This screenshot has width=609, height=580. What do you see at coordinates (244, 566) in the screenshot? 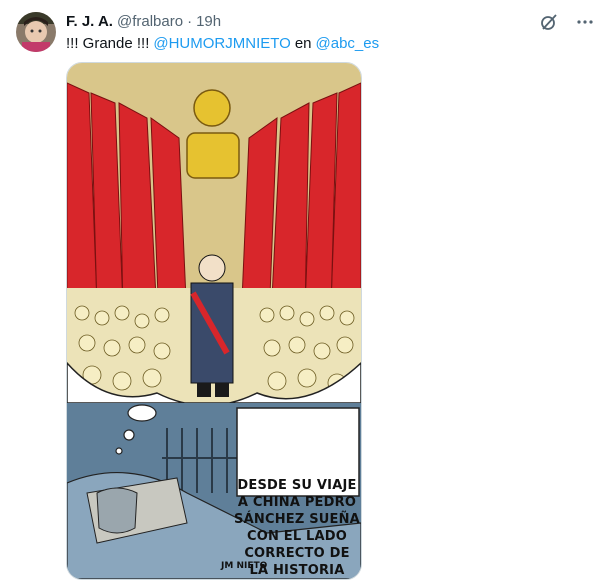
I see `cartoon-signature: JM NIETO` at bounding box center [244, 566].